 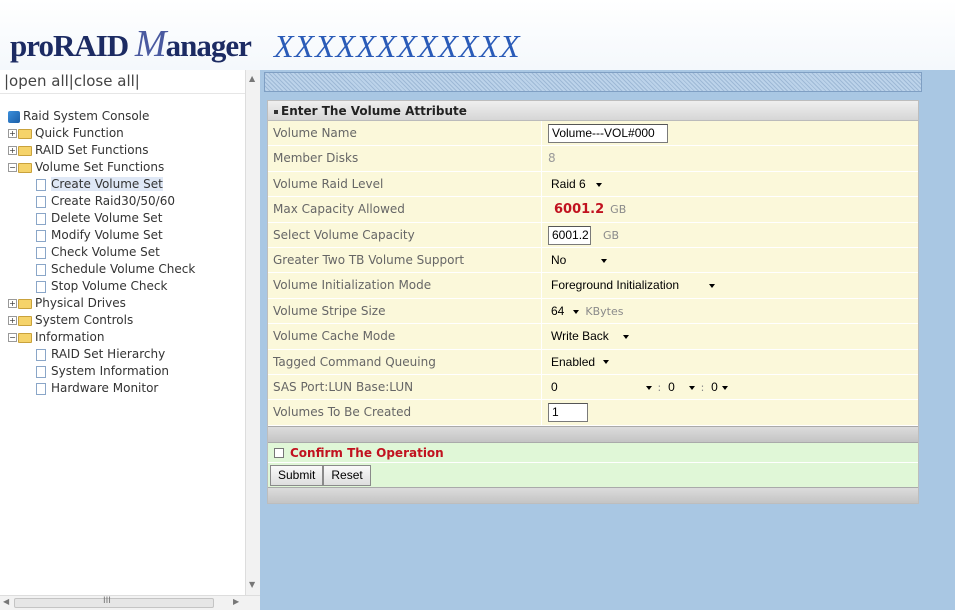 What do you see at coordinates (568, 413) in the screenshot?
I see `volumes-to-create-input: 1` at bounding box center [568, 413].